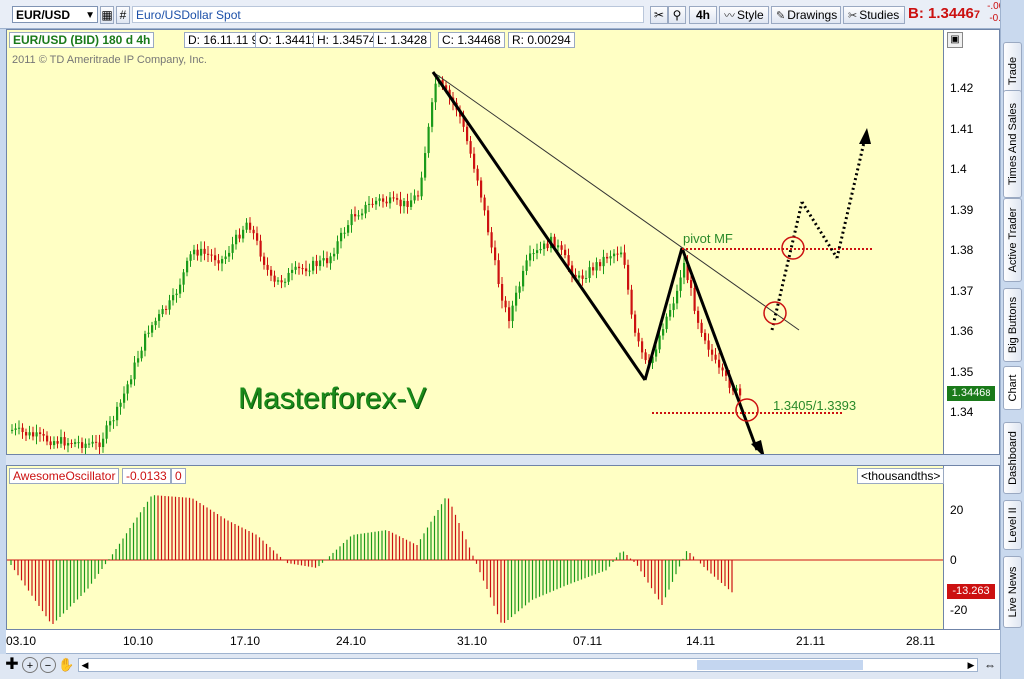  What do you see at coordinates (677, 15) in the screenshot?
I see `zoom-tool-icon: ⚲` at bounding box center [677, 15].